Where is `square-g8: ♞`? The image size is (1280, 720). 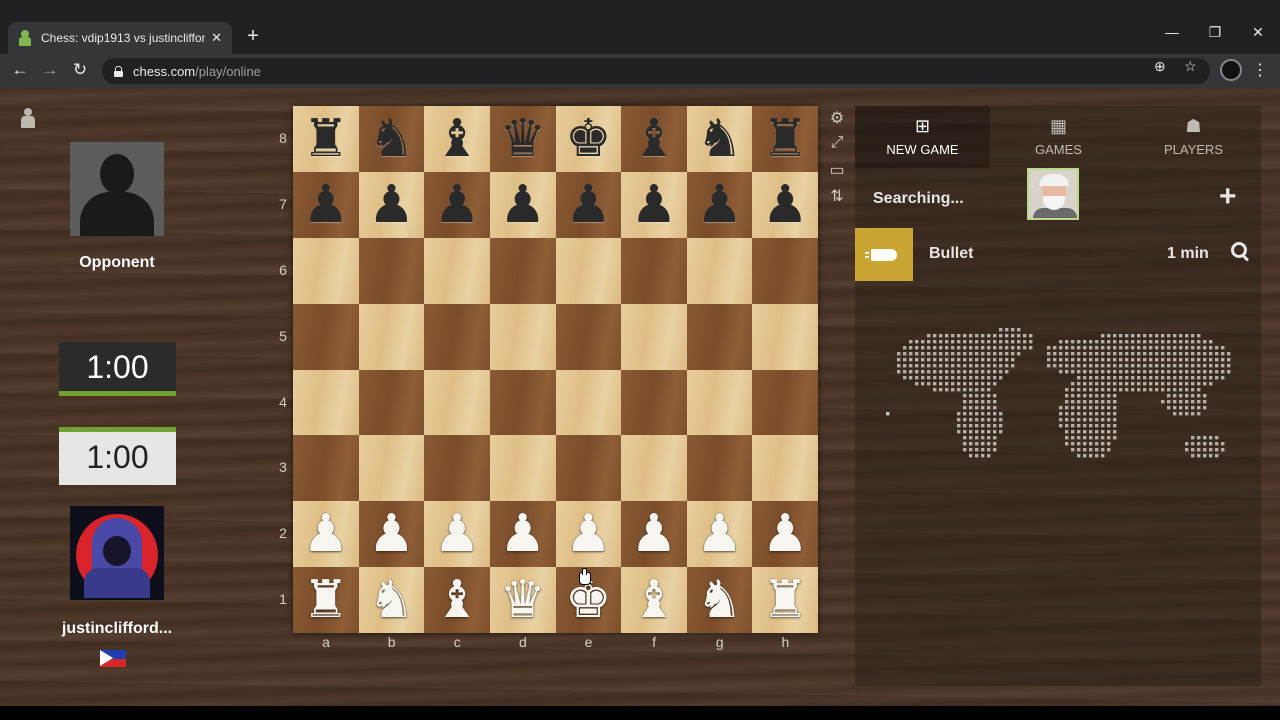 square-g8: ♞ is located at coordinates (719, 139).